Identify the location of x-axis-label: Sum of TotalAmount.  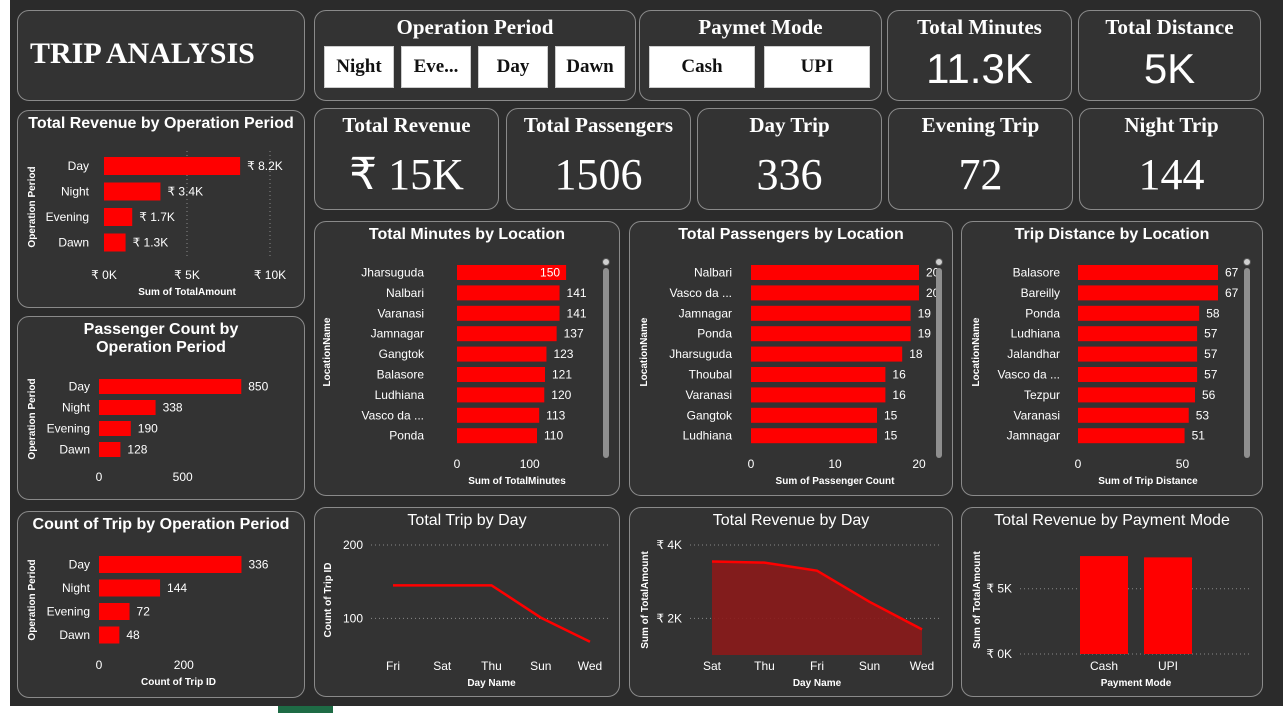
(187, 292).